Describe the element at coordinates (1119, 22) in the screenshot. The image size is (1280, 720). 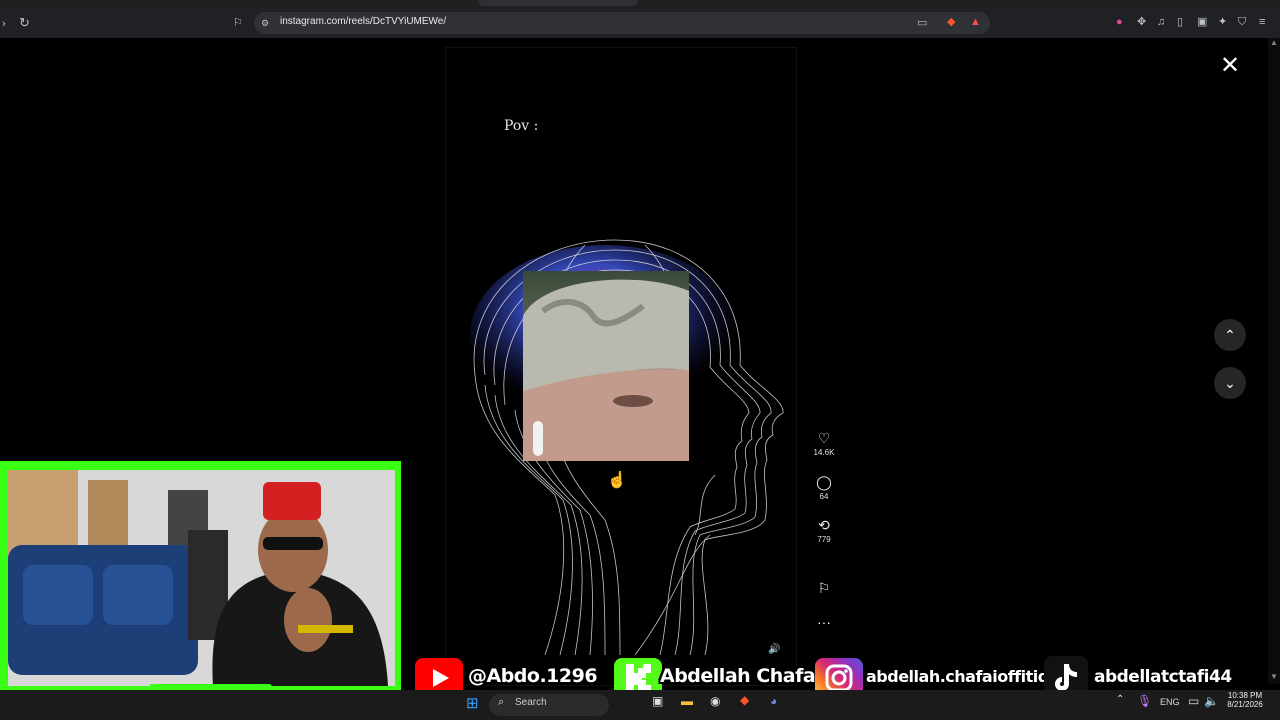
I see `extension-icon: ●` at that location.